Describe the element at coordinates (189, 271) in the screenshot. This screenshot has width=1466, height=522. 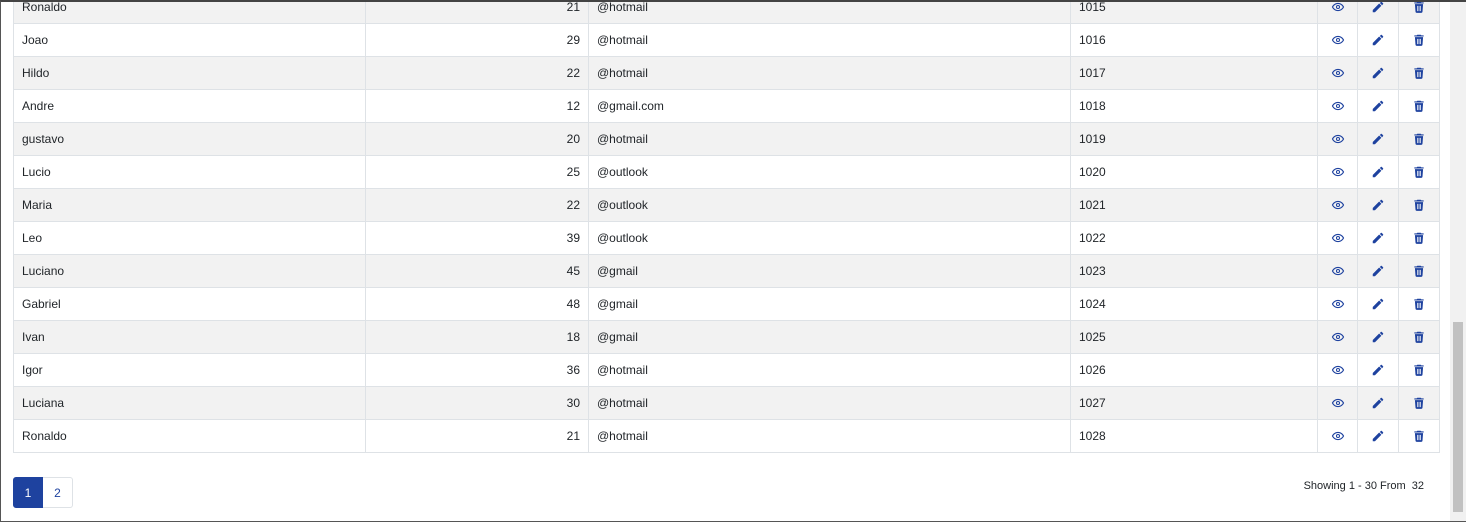
I see `cell-name: Luciano` at that location.